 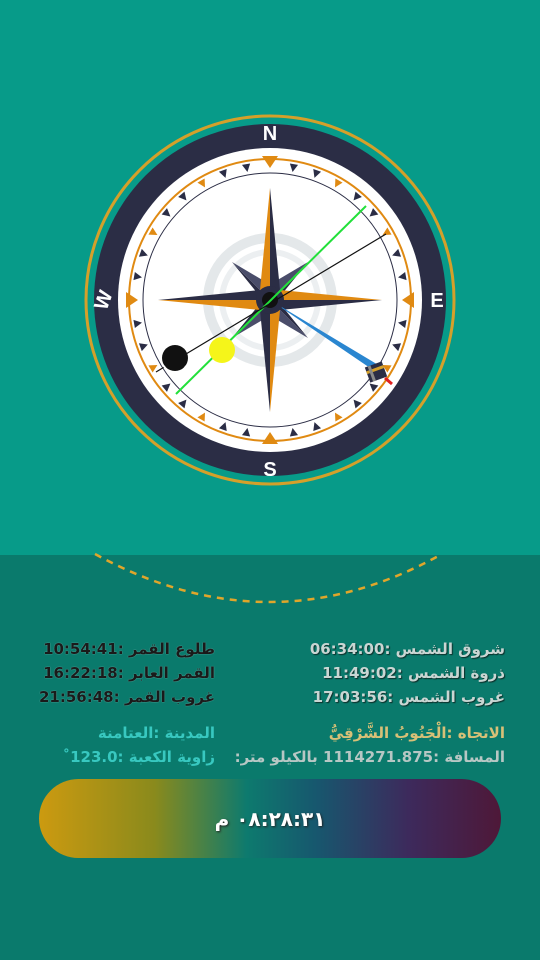 What do you see at coordinates (222, 350) in the screenshot?
I see `sun-icon` at bounding box center [222, 350].